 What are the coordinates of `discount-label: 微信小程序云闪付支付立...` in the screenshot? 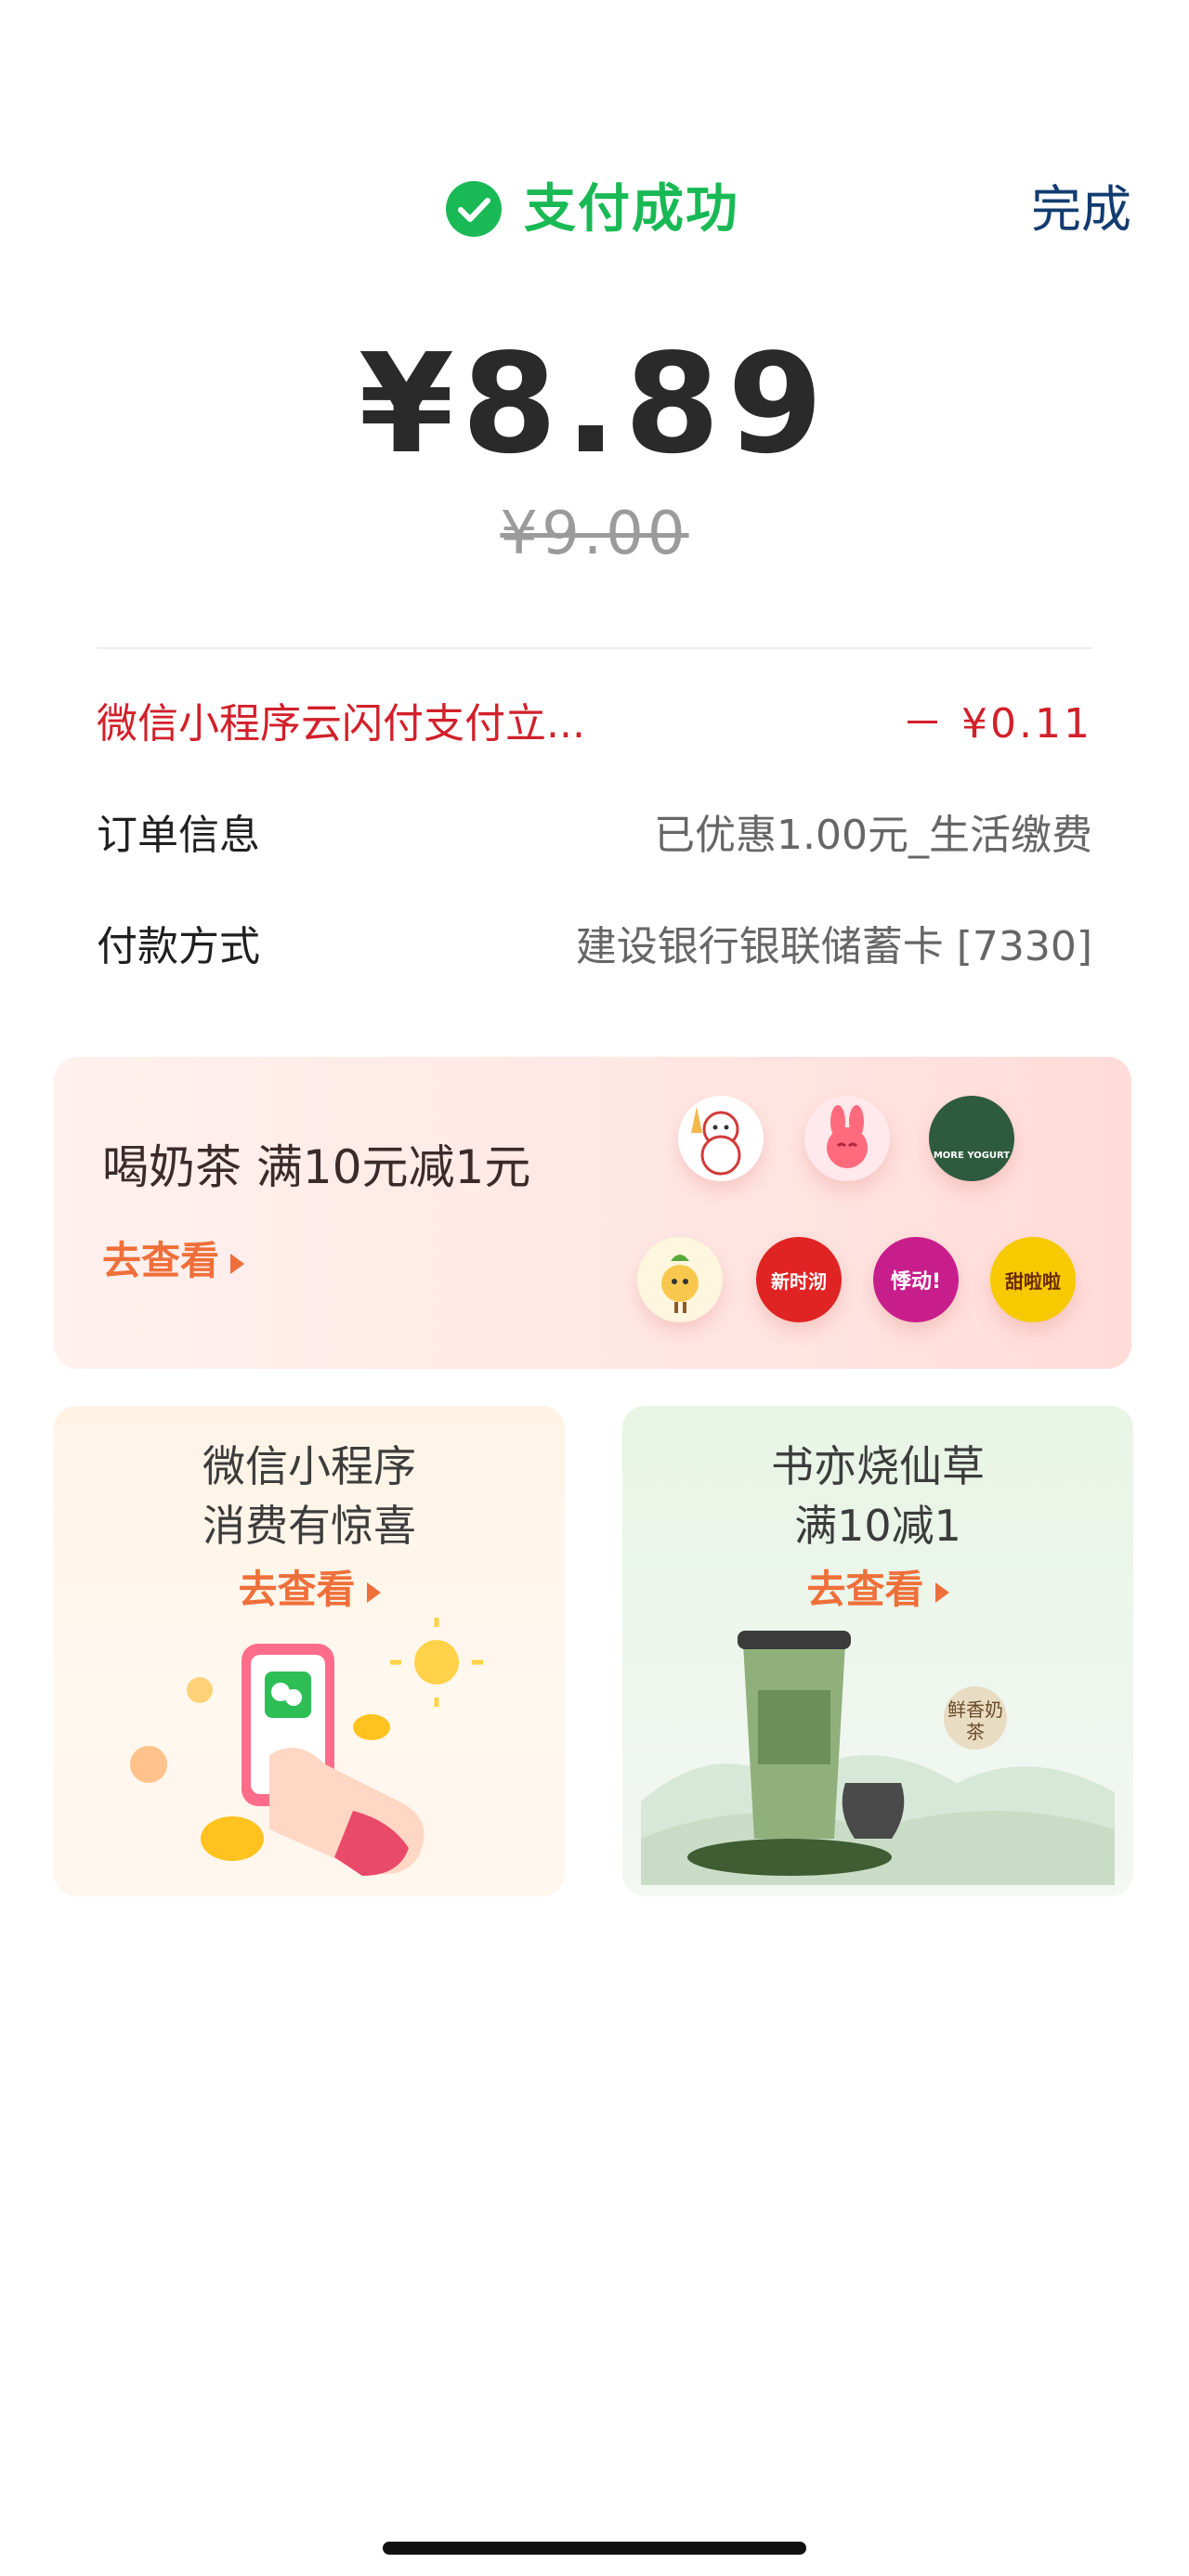 It's located at (341, 724).